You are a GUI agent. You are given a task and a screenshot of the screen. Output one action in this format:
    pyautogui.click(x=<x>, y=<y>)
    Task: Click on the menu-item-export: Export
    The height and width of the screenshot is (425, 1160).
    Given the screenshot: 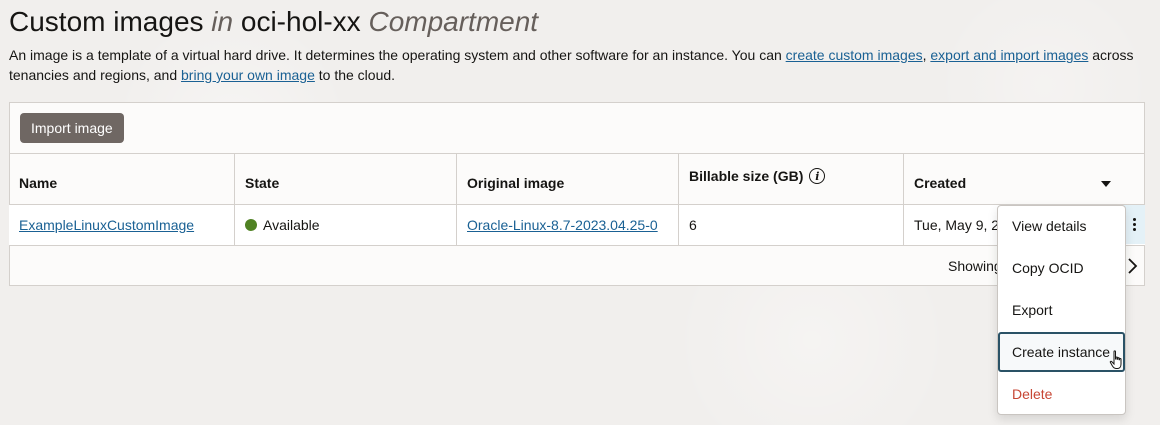 What is the action you would take?
    pyautogui.click(x=1061, y=310)
    